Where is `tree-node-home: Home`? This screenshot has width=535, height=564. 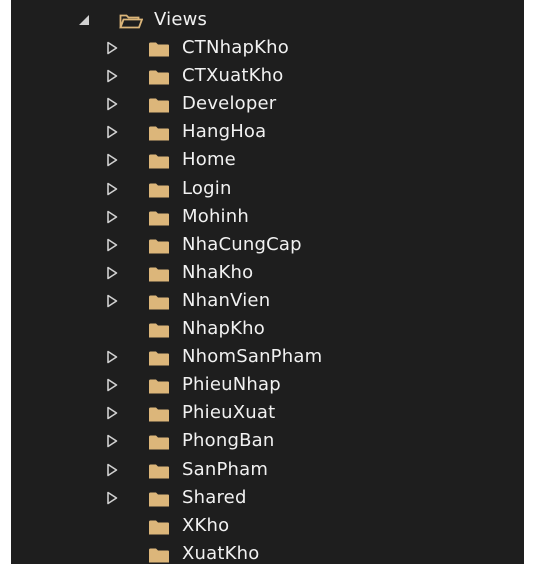
tree-node-home: Home is located at coordinates (267, 160).